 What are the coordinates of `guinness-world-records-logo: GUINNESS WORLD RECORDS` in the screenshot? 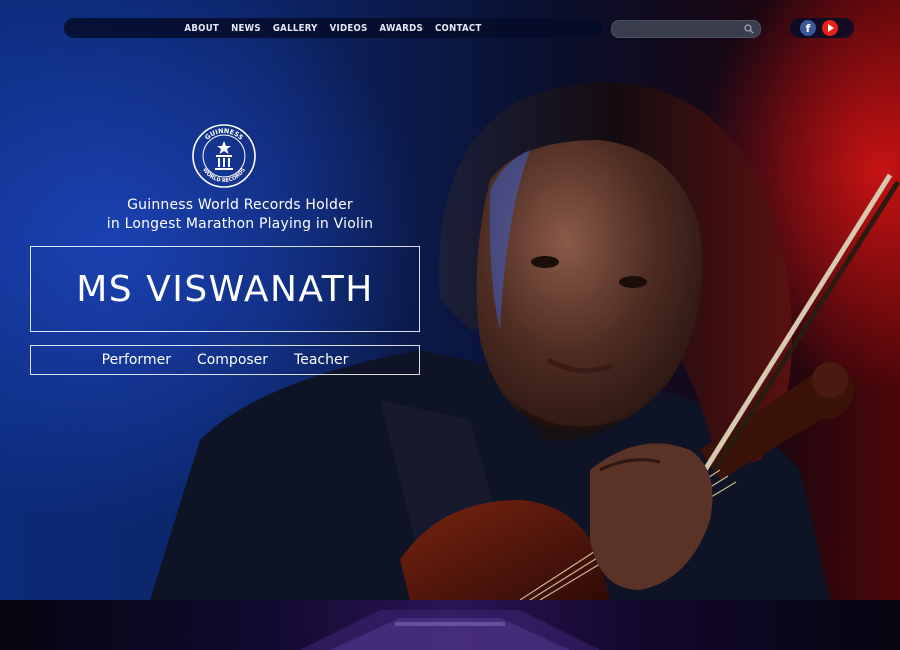 It's located at (224, 156).